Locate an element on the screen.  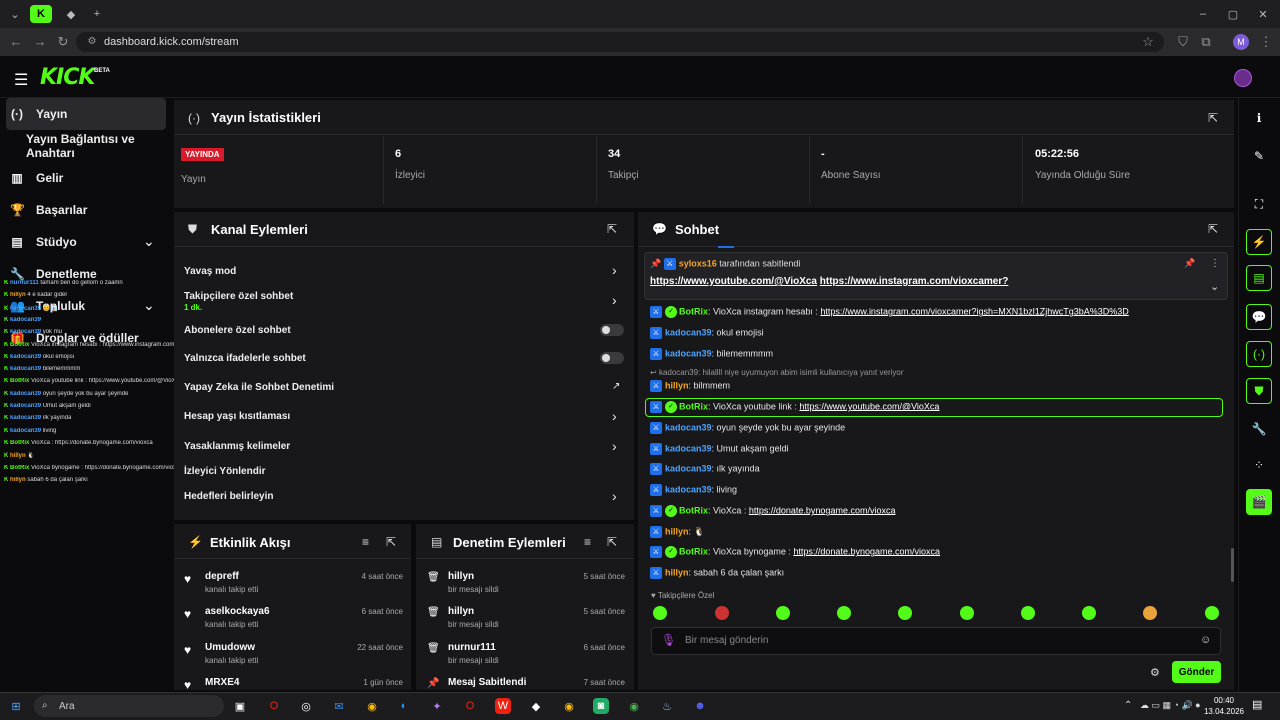
pinned-by-user: syloxs16 is located at coordinates (698, 263).